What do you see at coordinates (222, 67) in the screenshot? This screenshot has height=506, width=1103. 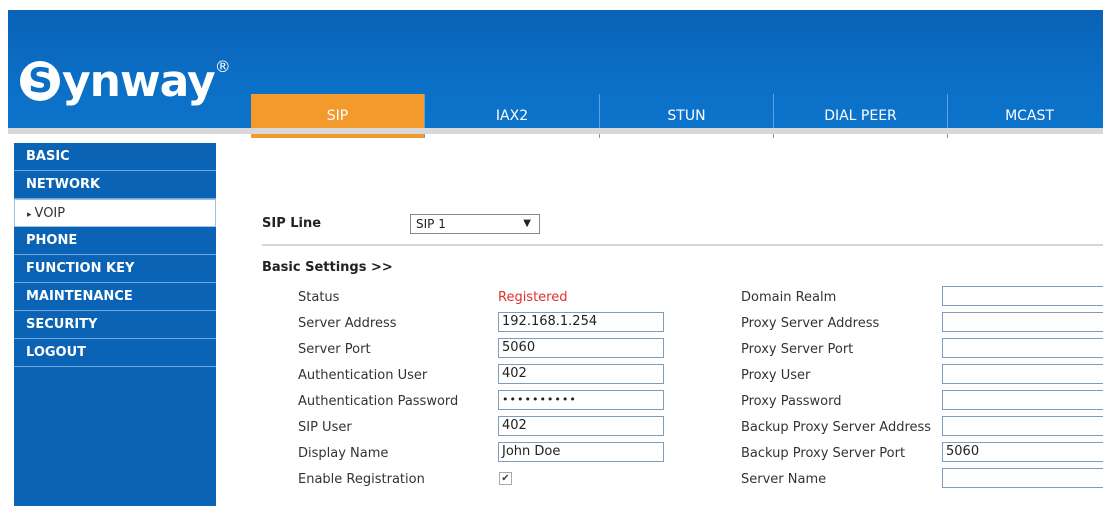 I see `registered-mark: ®` at bounding box center [222, 67].